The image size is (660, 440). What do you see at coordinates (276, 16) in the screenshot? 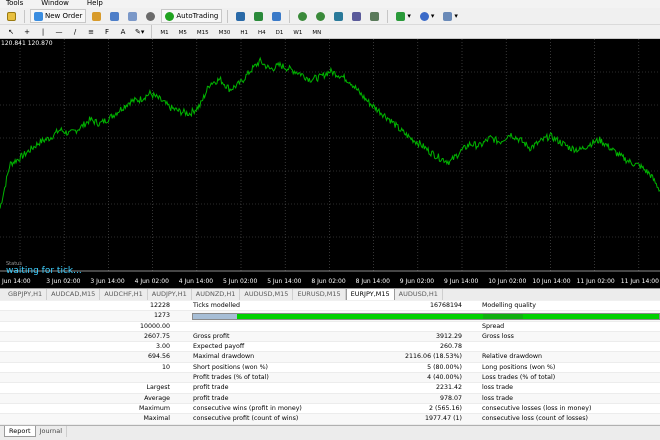
I see `line-chart-button` at bounding box center [276, 16].